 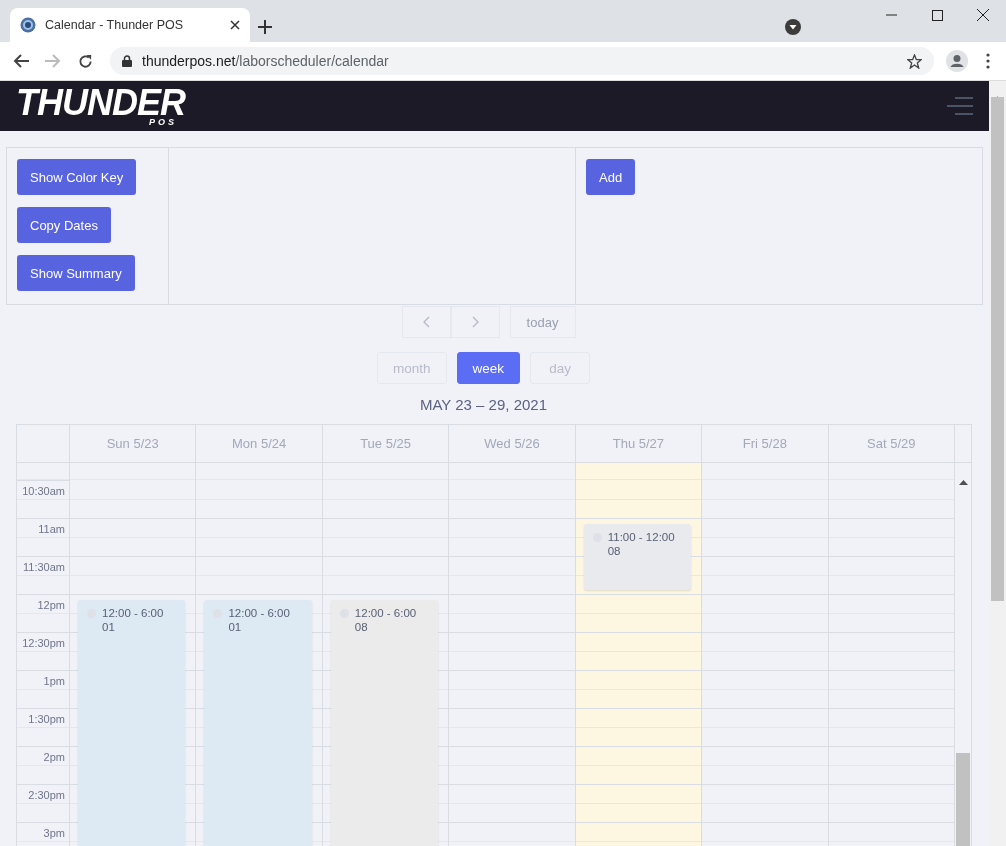 What do you see at coordinates (963, 482) in the screenshot?
I see `scroll-up-icon` at bounding box center [963, 482].